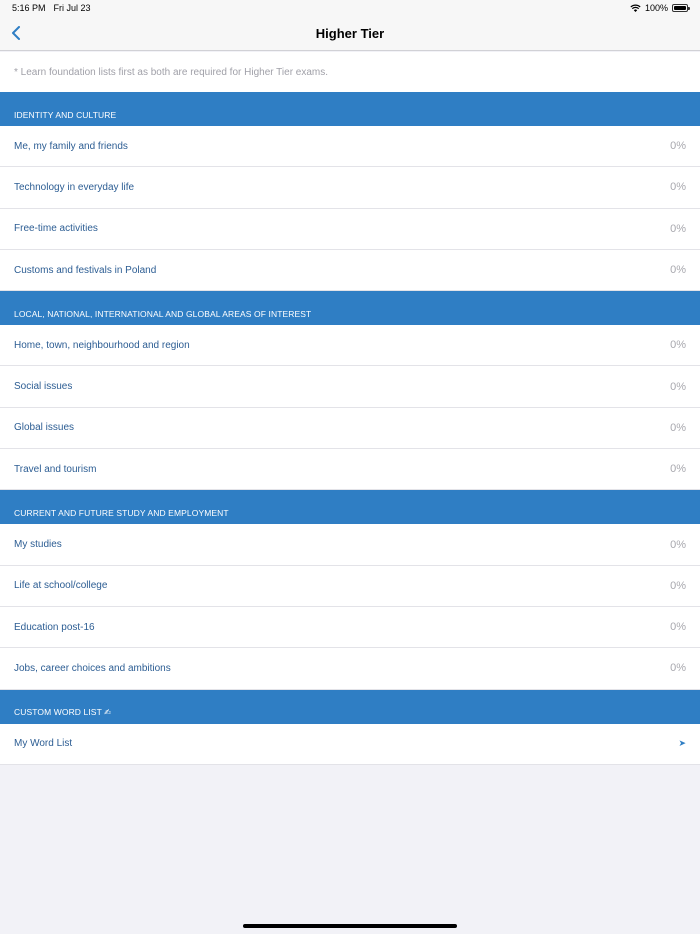 The height and width of the screenshot is (934, 700). I want to click on list-item-label: Jobs, career choices and ambitions, so click(92, 668).